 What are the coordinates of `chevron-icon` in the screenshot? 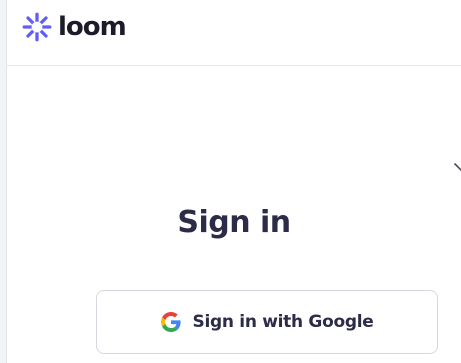 It's located at (457, 167).